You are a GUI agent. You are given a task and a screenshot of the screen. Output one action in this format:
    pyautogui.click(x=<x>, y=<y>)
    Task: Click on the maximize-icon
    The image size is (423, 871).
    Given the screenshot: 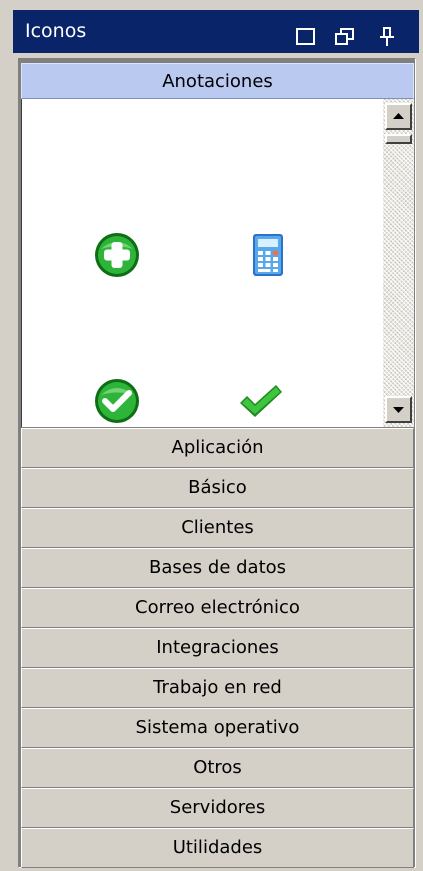 What is the action you would take?
    pyautogui.click(x=306, y=33)
    